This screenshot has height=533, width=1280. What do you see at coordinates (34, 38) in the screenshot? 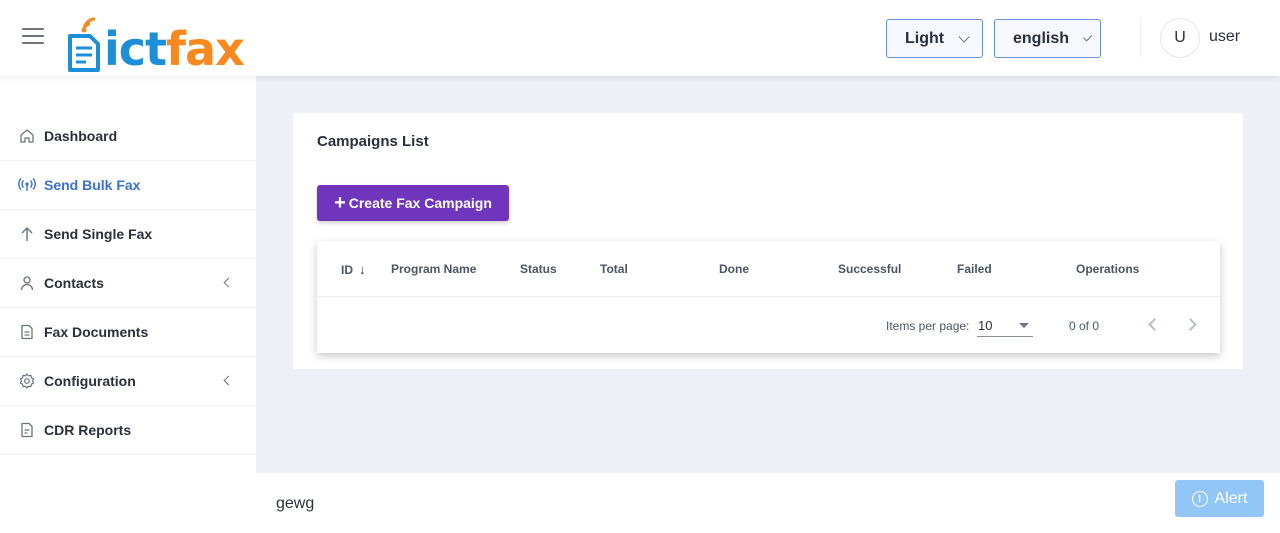
I see `menu-toggle-icon` at bounding box center [34, 38].